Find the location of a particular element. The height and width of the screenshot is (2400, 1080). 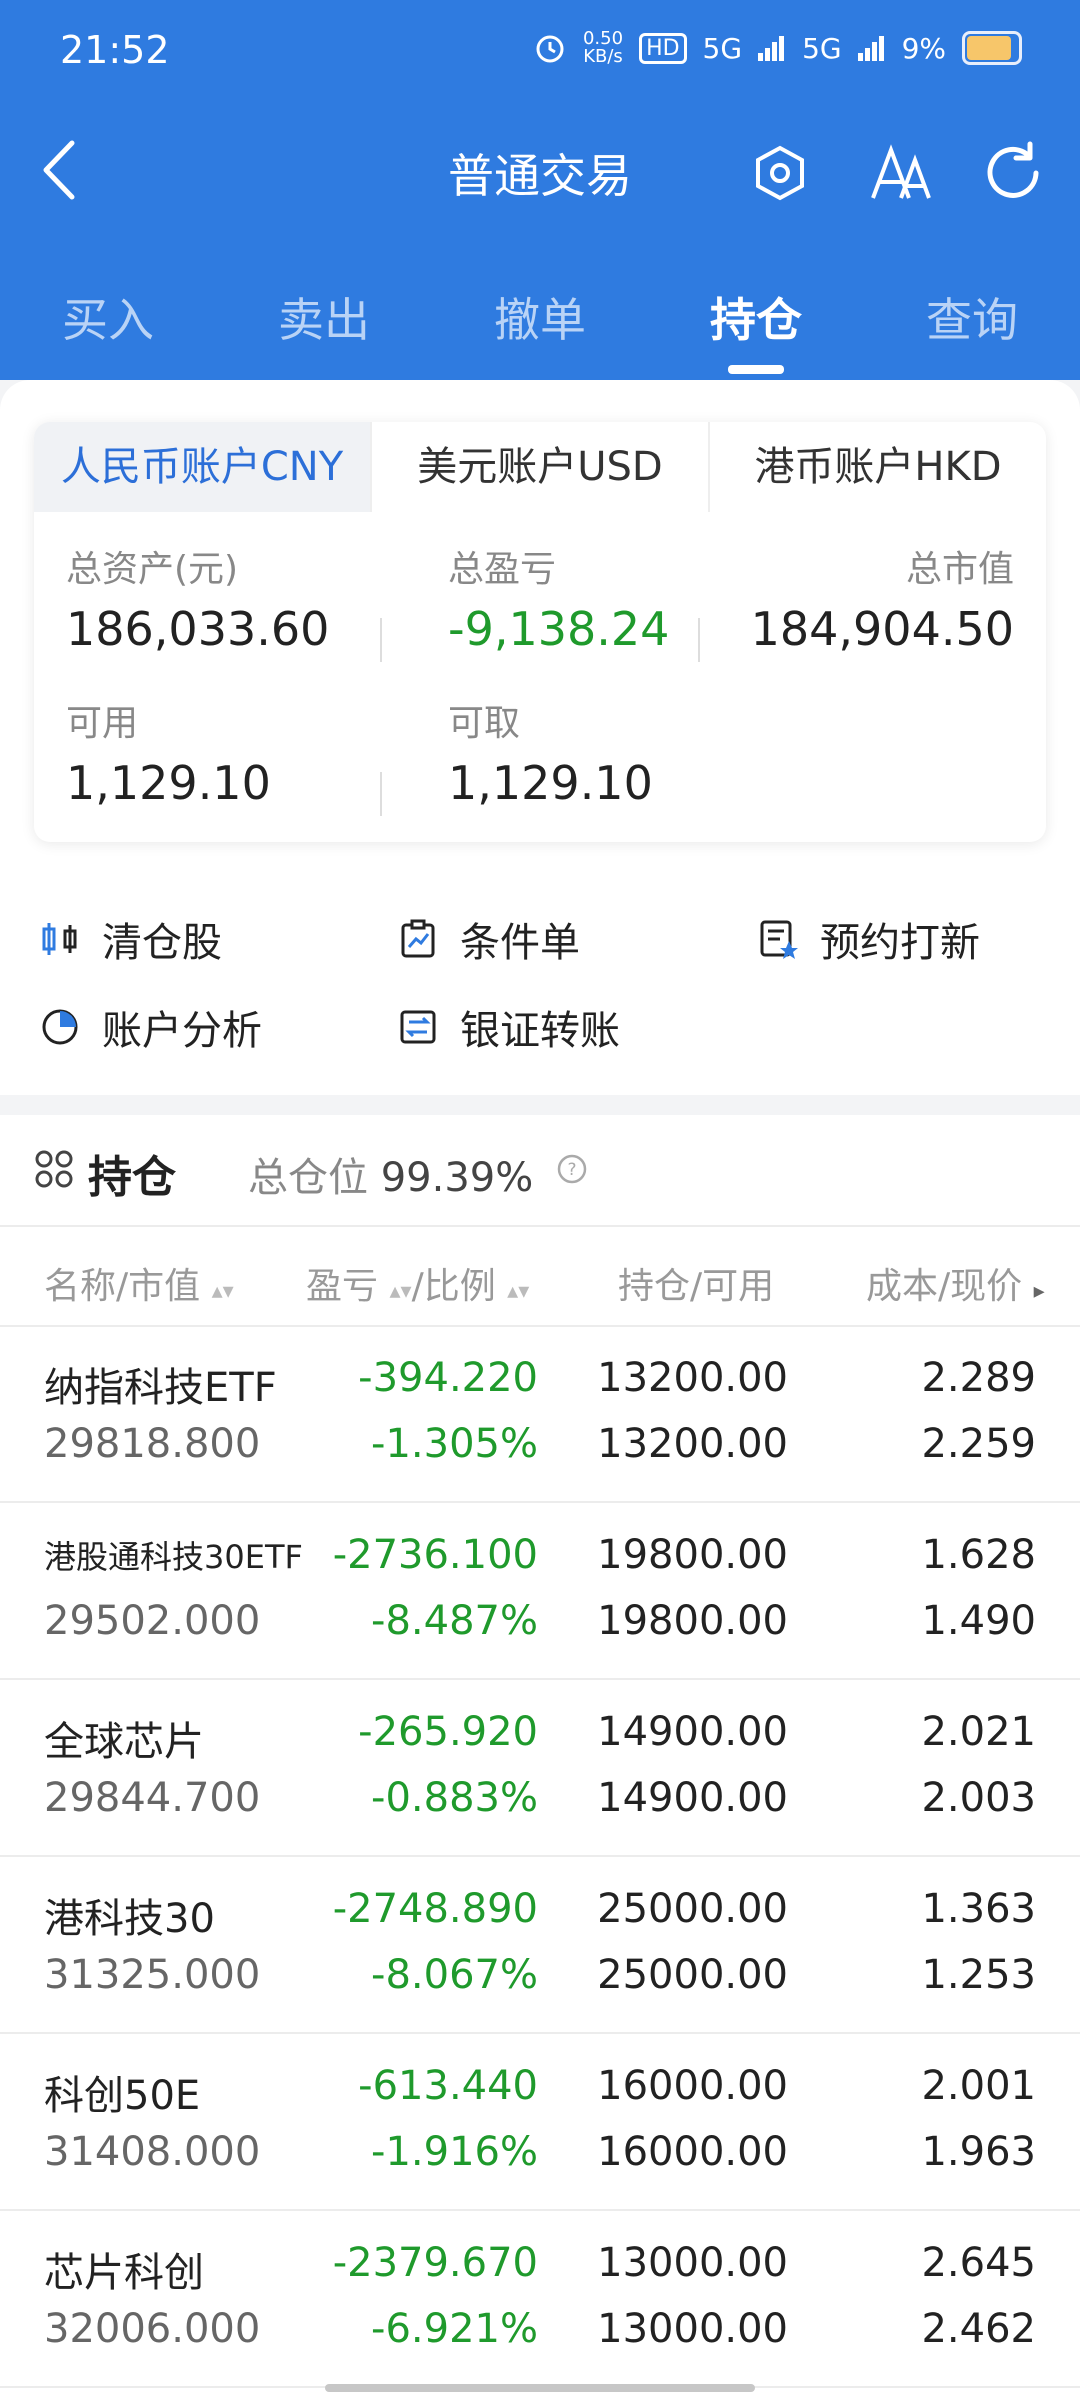

refresh-icon is located at coordinates (1013, 173).